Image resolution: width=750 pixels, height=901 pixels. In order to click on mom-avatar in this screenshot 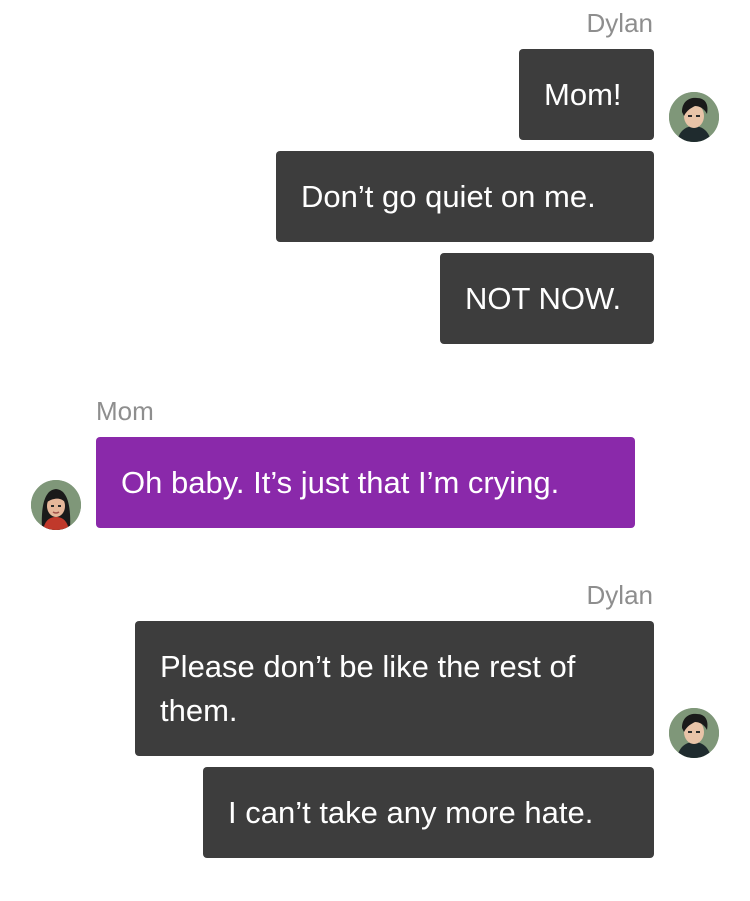, I will do `click(56, 505)`.